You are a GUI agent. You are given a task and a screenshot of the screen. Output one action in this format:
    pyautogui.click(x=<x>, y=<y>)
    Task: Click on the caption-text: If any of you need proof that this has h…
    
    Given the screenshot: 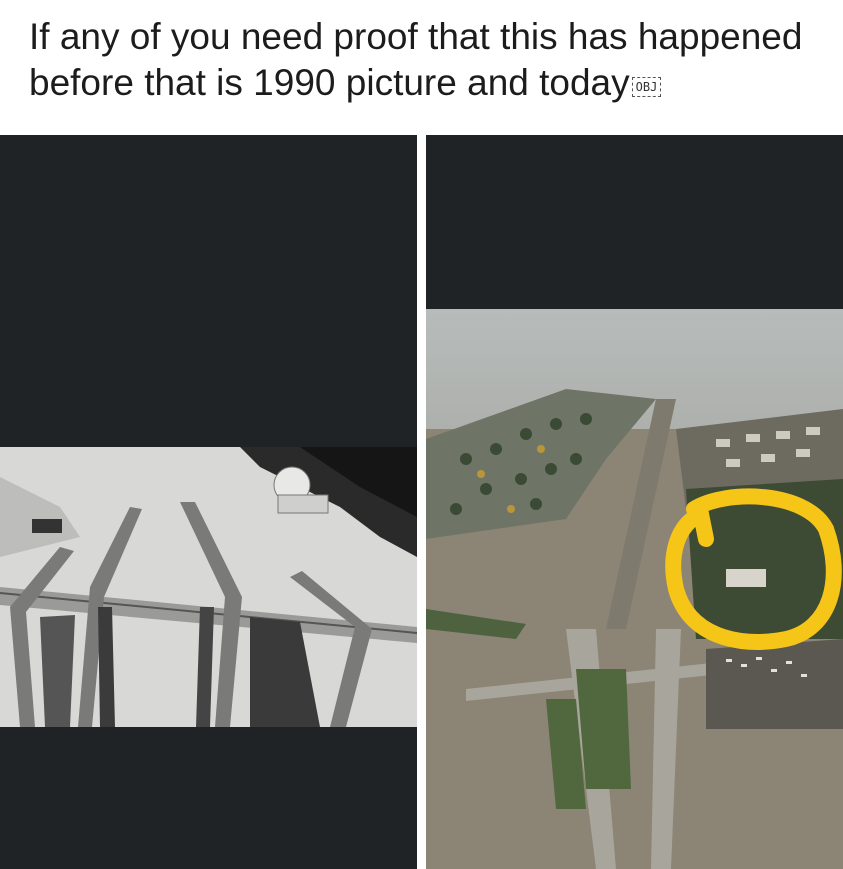 What is the action you would take?
    pyautogui.click(x=416, y=59)
    